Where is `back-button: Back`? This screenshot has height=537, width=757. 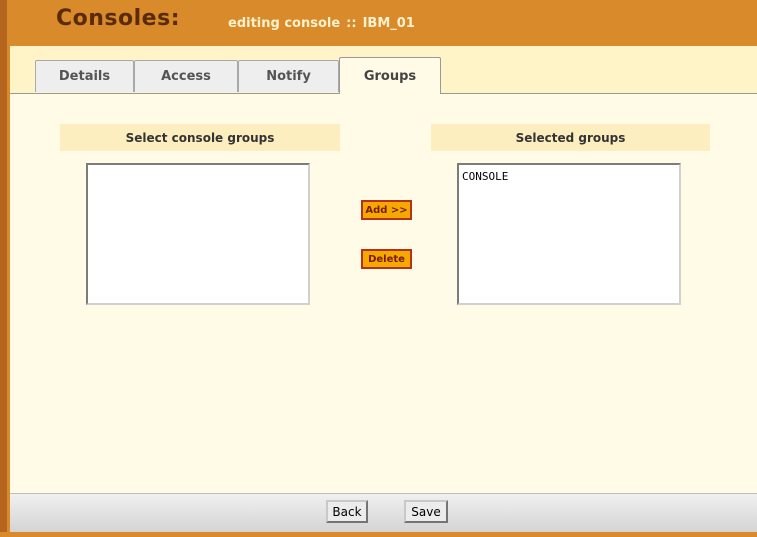
back-button: Back is located at coordinates (347, 511).